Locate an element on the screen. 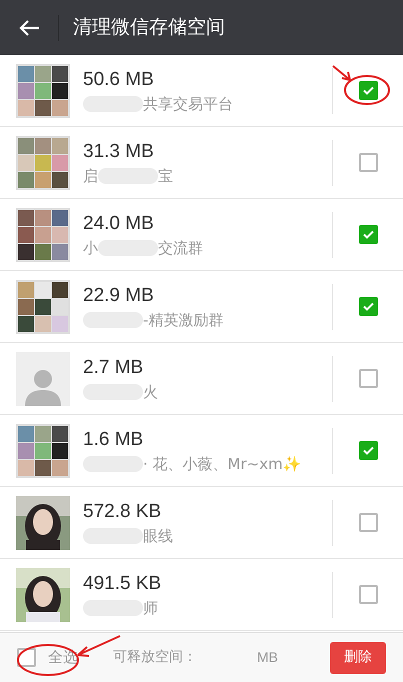  storage-size: 572.8 KB is located at coordinates (122, 512).